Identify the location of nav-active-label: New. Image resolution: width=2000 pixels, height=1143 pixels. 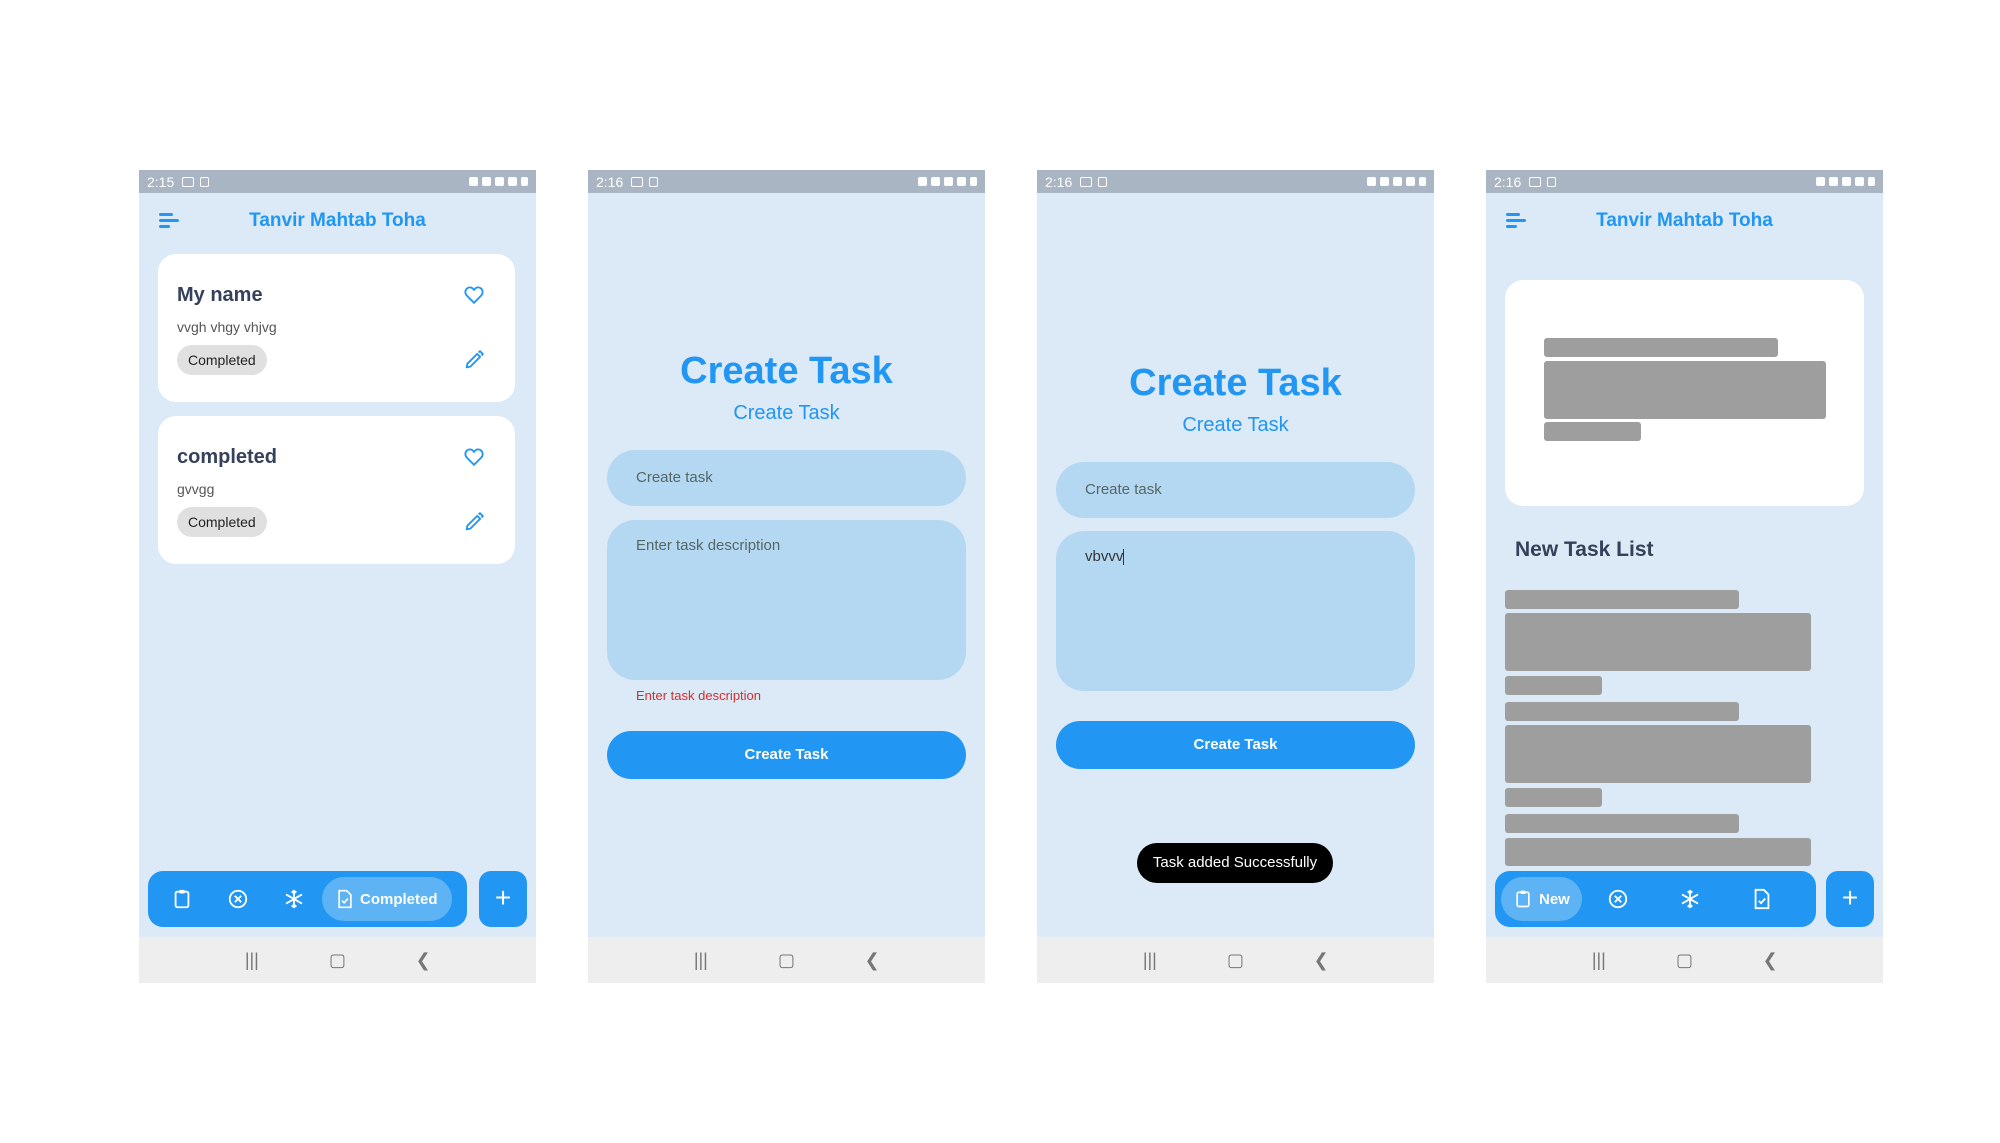
(1554, 899).